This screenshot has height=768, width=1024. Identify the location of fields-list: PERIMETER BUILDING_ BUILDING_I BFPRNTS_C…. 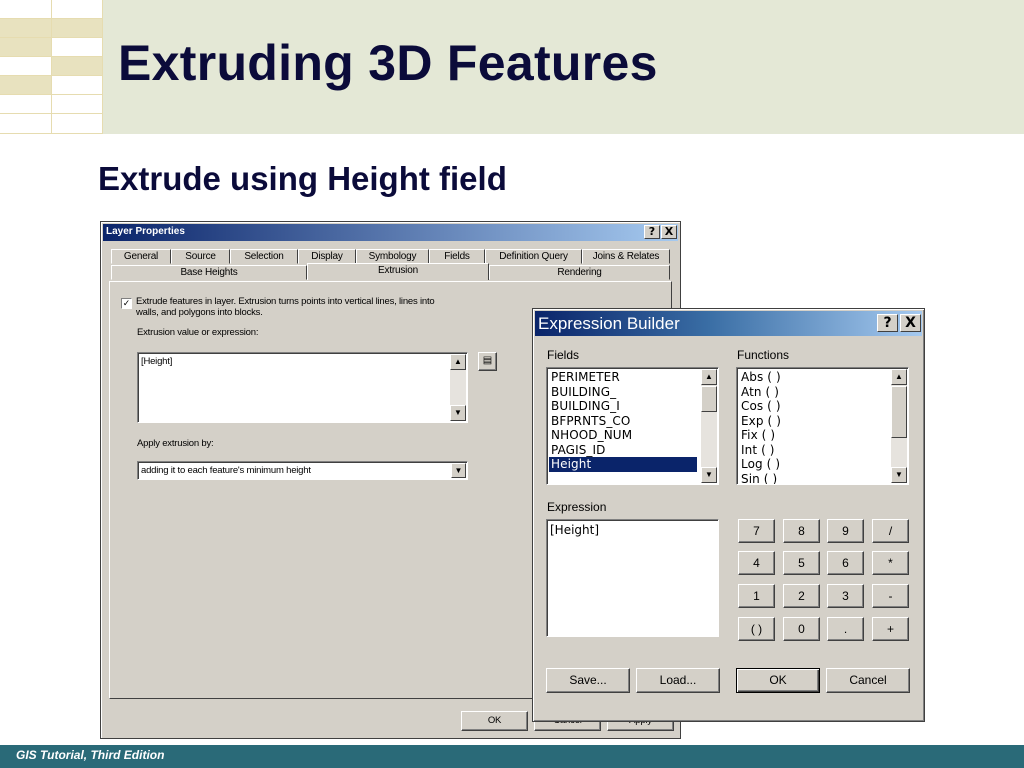
(632, 426).